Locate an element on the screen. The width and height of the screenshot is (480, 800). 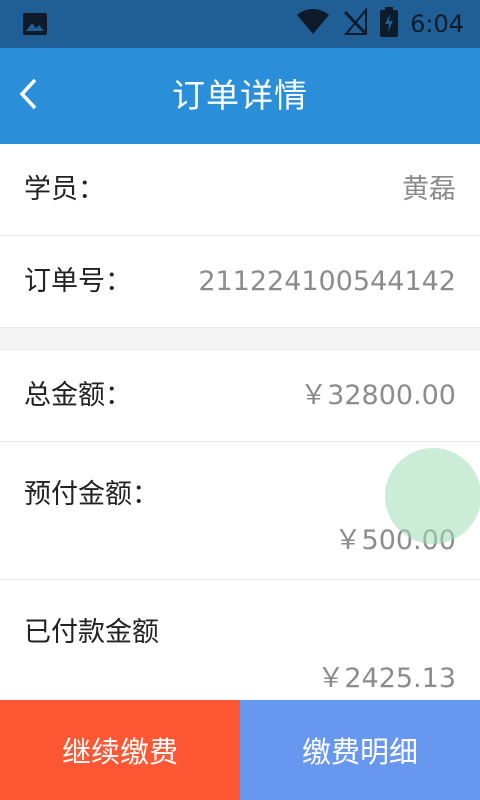
total-amount-label: 总金额： is located at coordinates (78, 395).